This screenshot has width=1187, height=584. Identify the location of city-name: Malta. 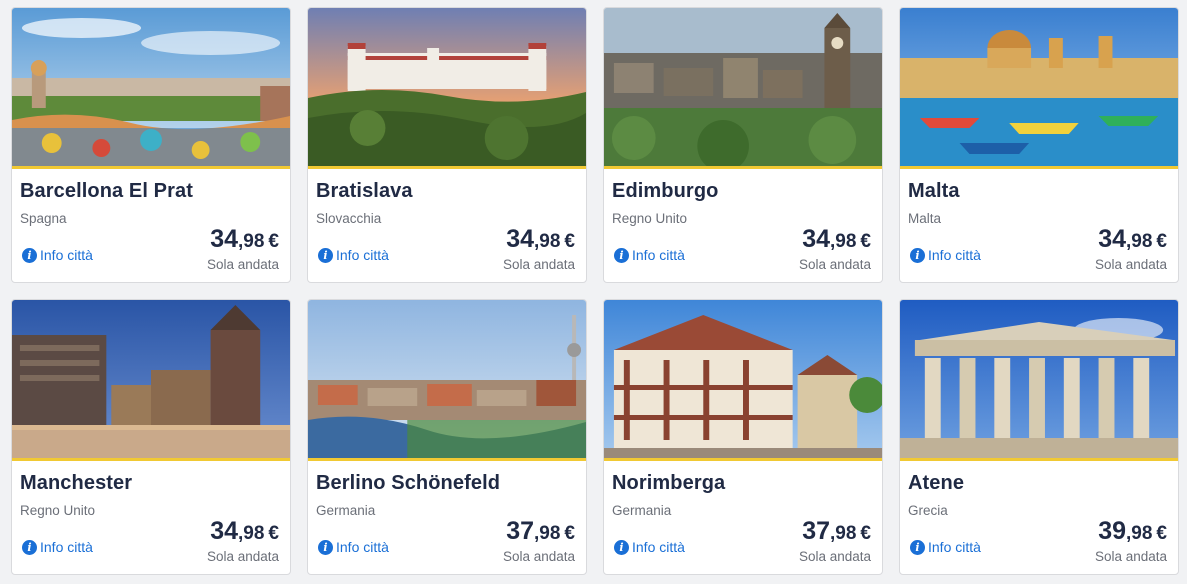
(934, 191).